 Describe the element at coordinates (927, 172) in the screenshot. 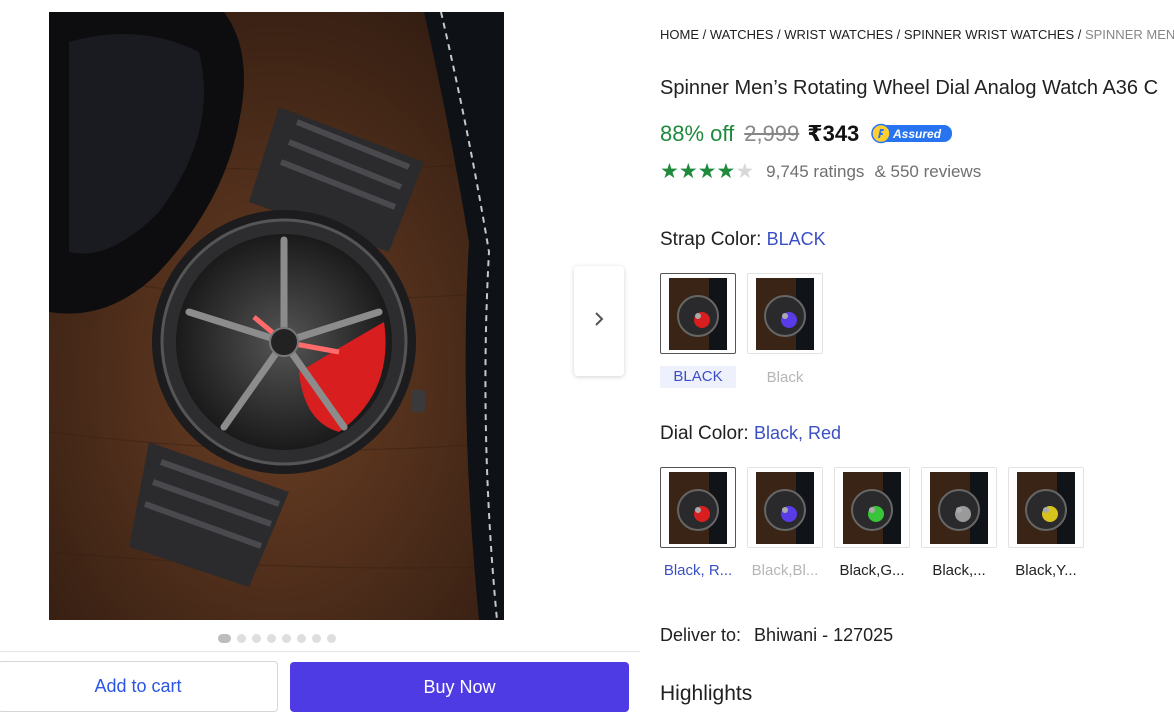

I see `reviews-count: & 550 reviews` at that location.